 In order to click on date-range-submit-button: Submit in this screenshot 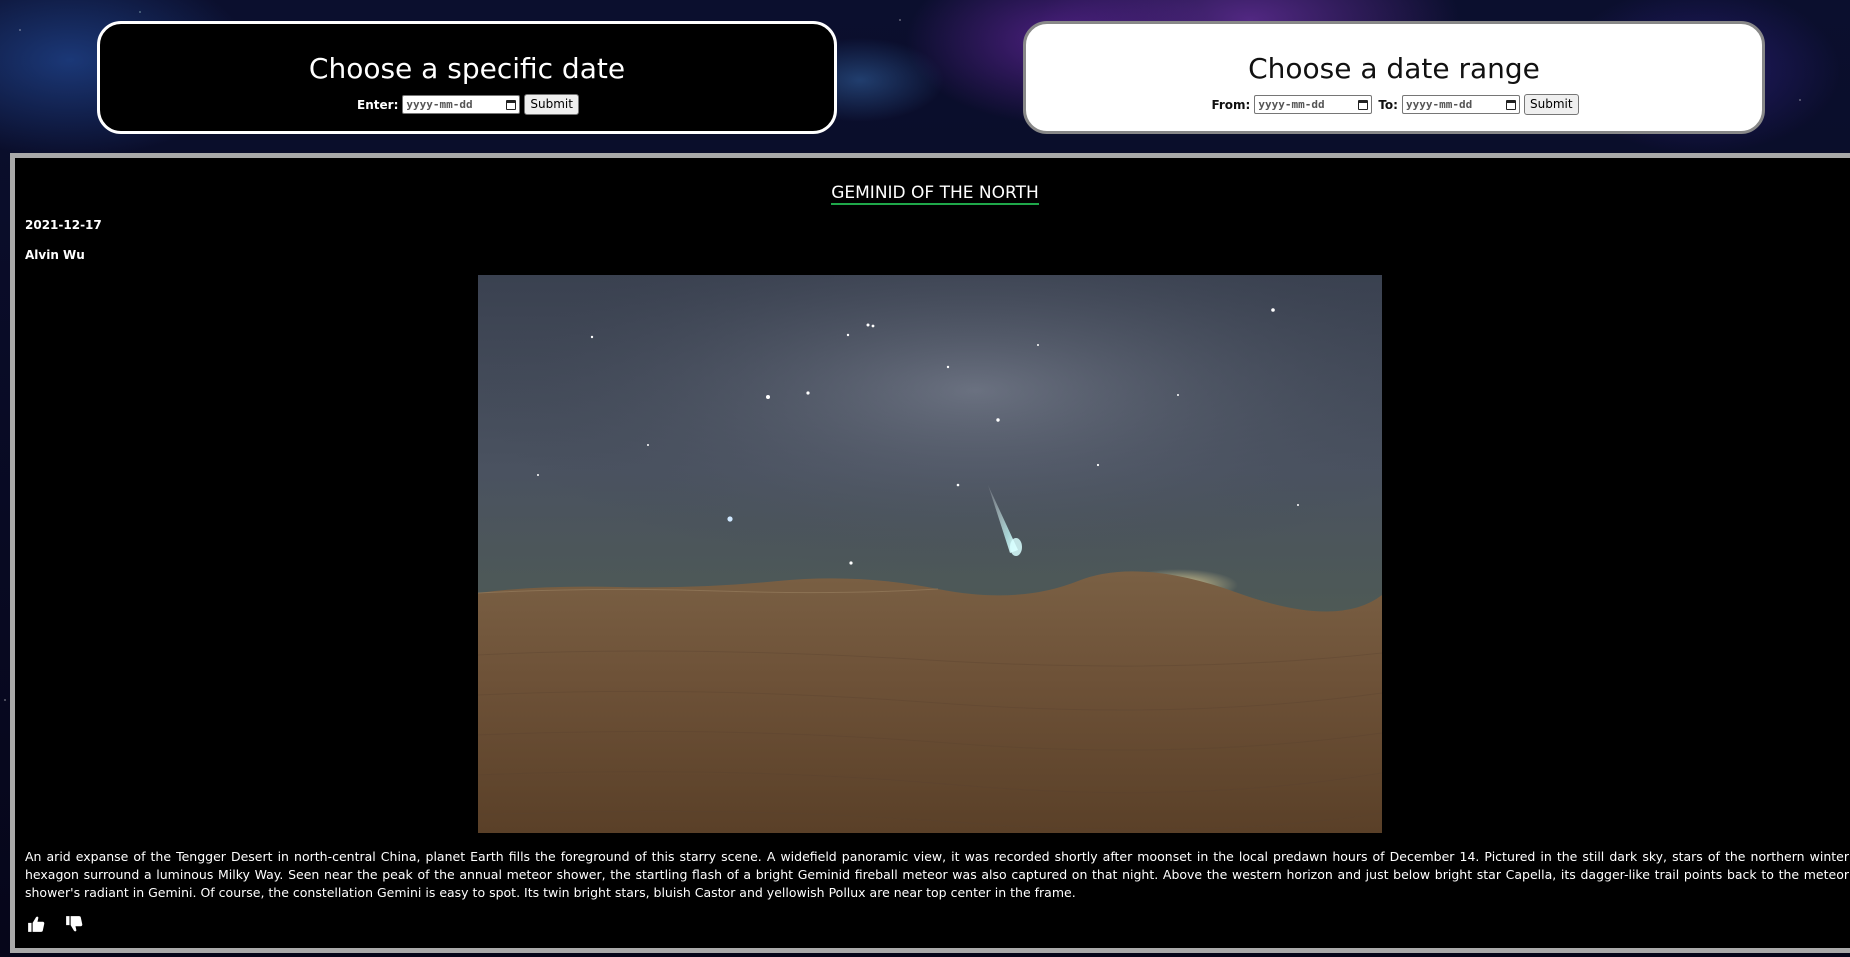, I will do `click(1551, 104)`.